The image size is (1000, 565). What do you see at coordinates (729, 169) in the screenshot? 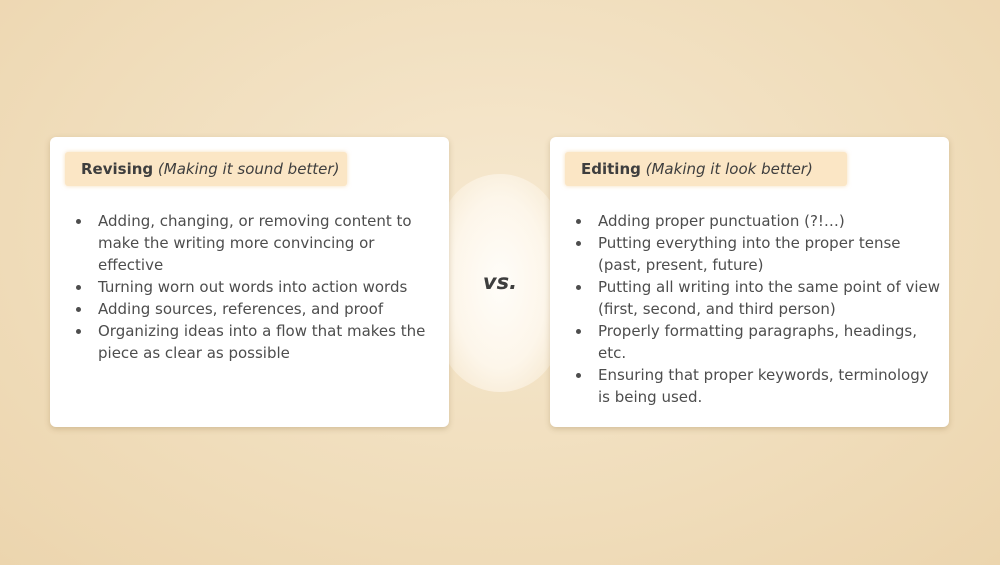
I see `editing-subtitle: (Making it look better)` at bounding box center [729, 169].